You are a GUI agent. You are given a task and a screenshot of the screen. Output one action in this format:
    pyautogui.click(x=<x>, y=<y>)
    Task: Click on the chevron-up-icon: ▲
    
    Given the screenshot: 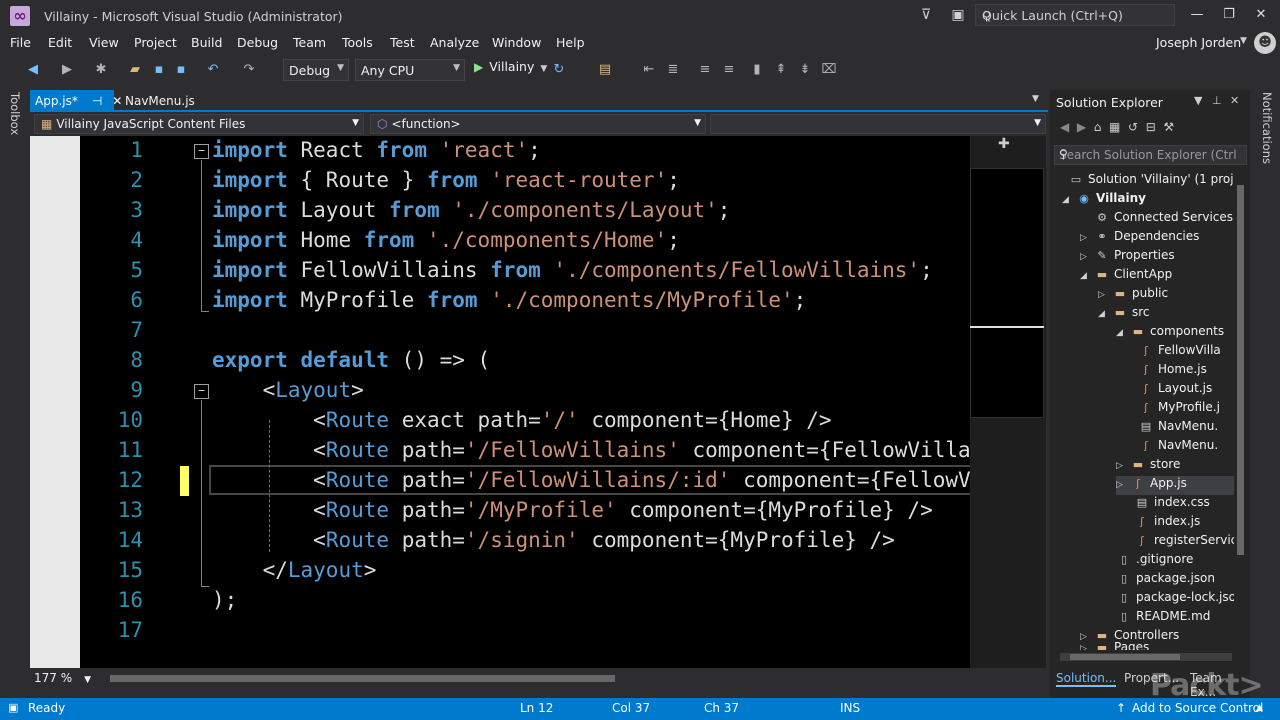 What is the action you would take?
    pyautogui.click(x=1259, y=708)
    